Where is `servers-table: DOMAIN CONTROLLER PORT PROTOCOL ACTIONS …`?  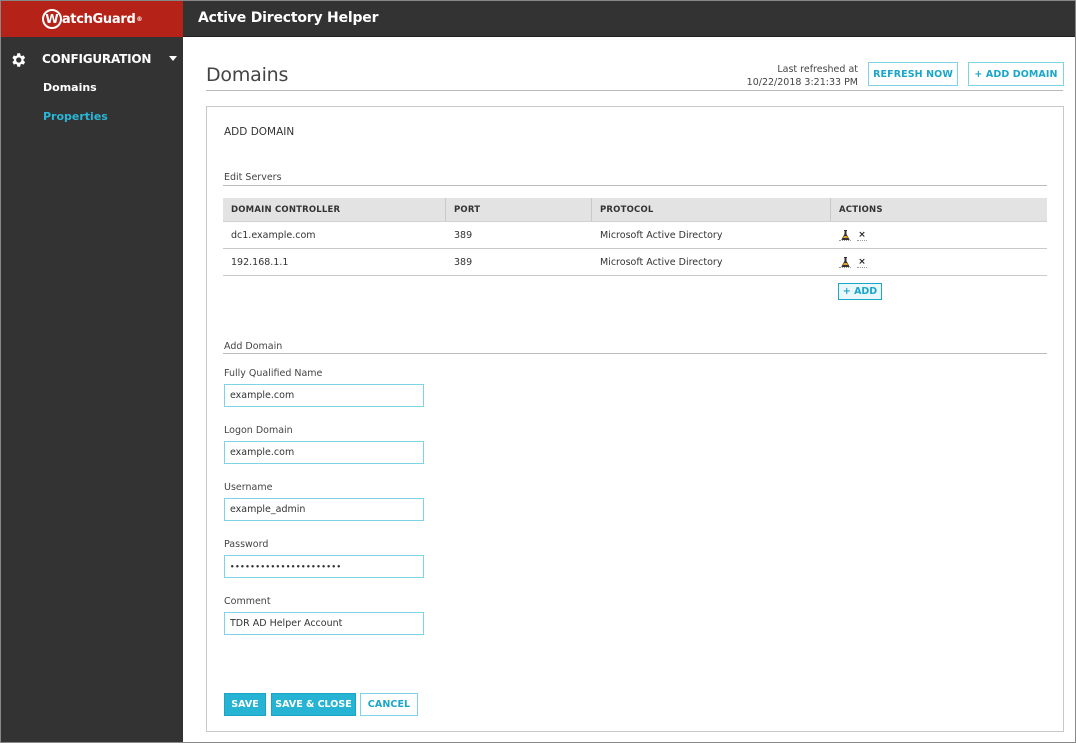 servers-table: DOMAIN CONTROLLER PORT PROTOCOL ACTIONS … is located at coordinates (635, 237).